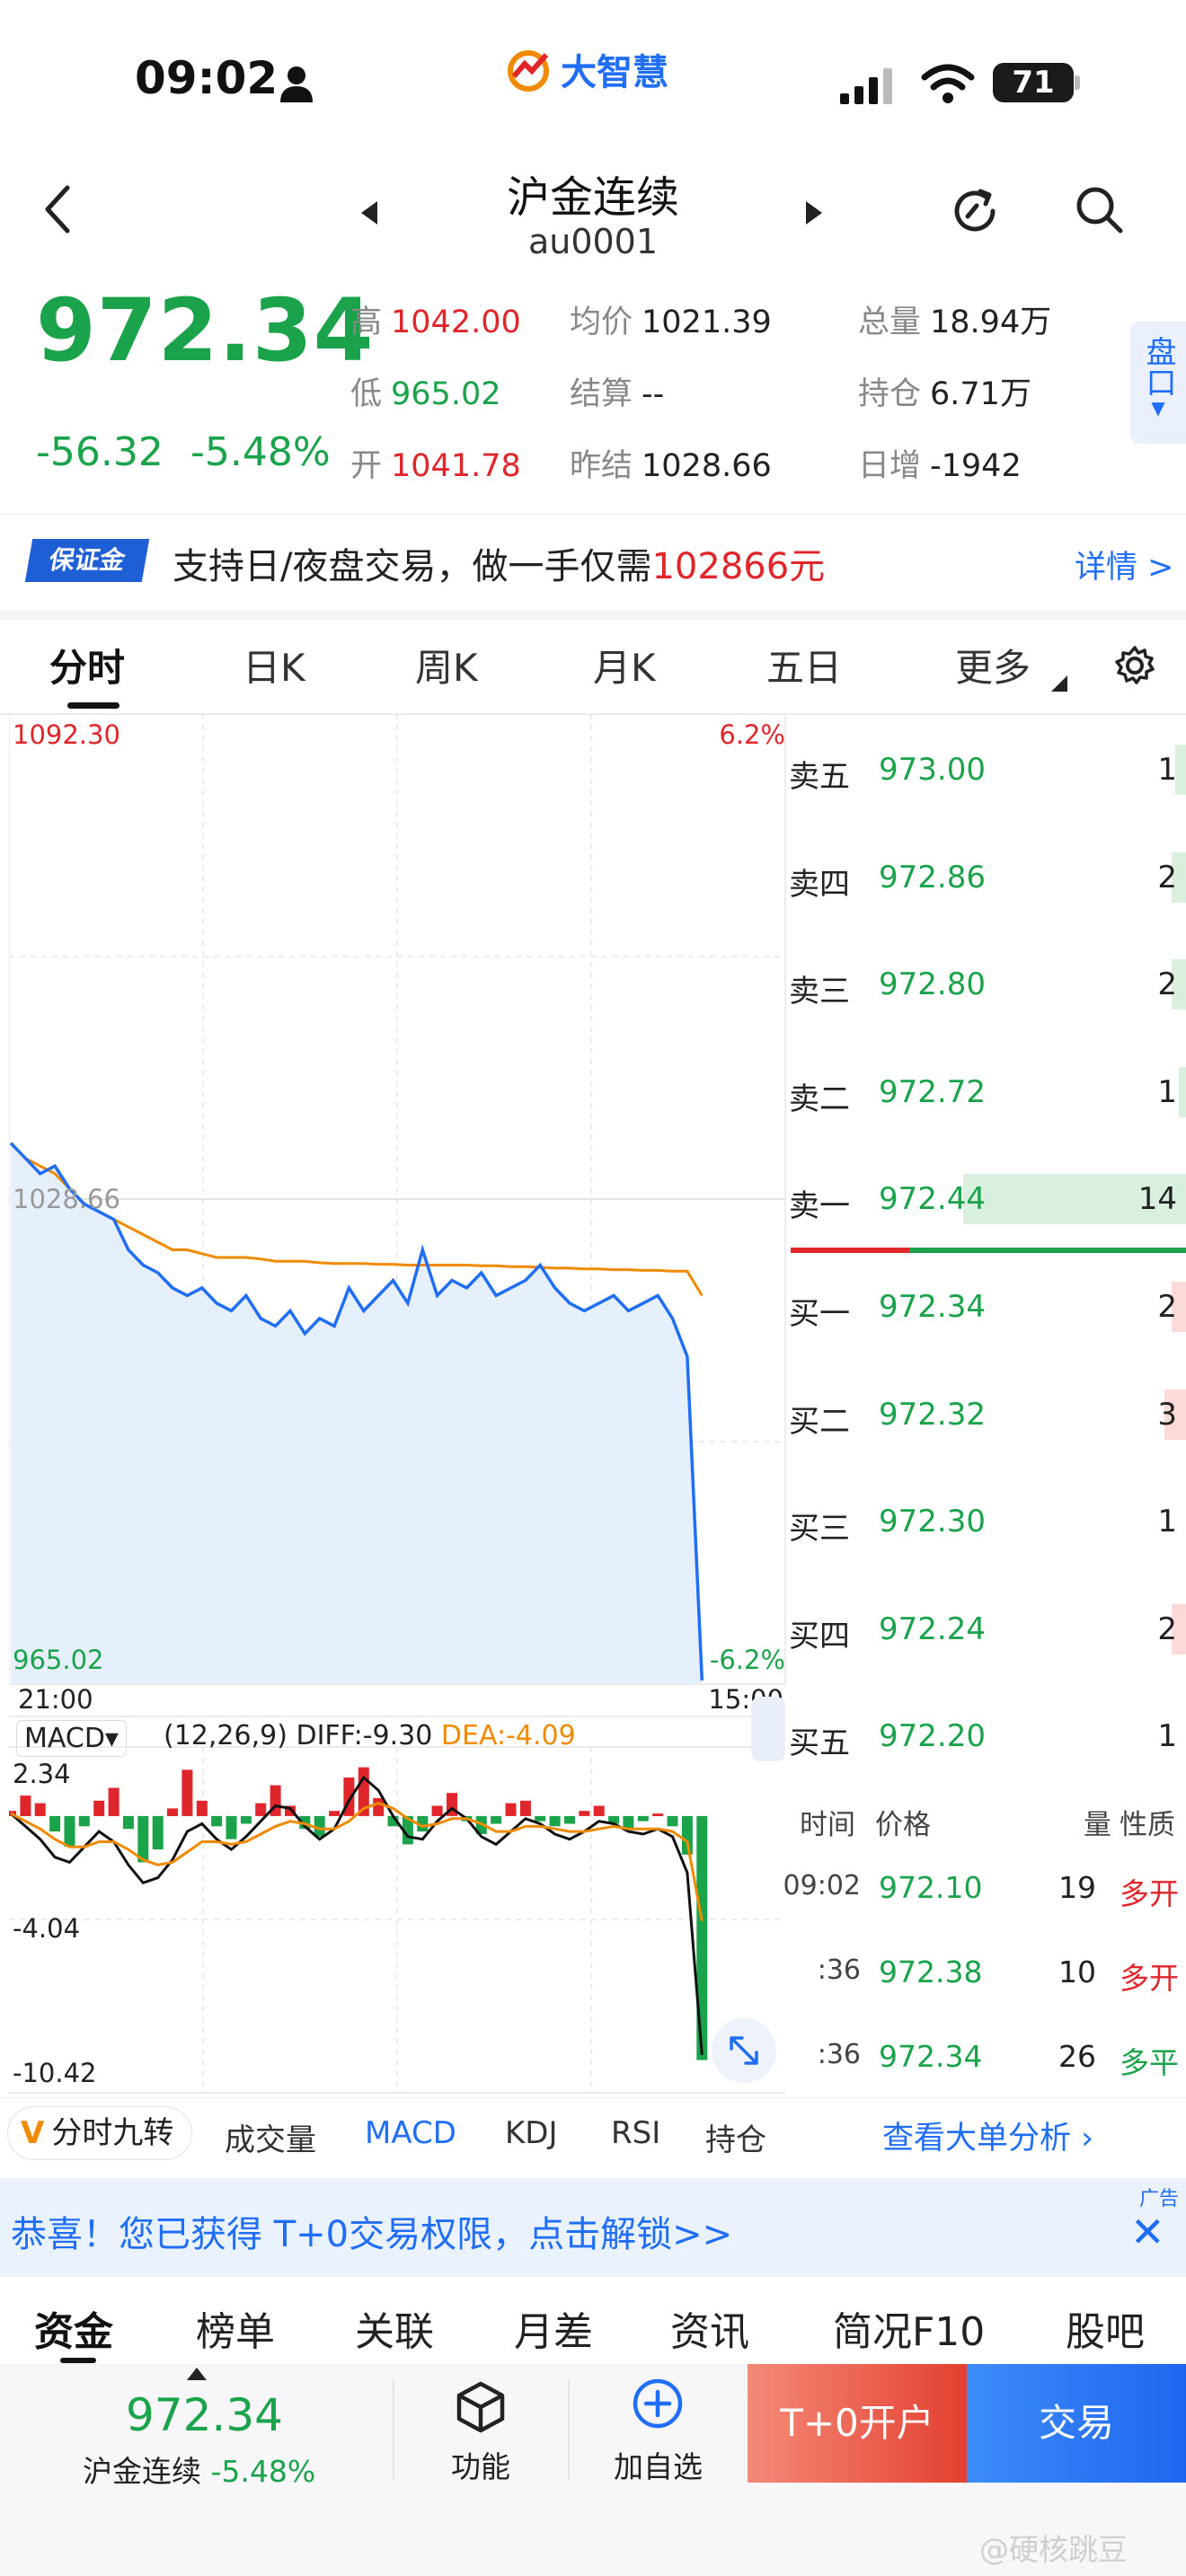 The height and width of the screenshot is (2576, 1186). What do you see at coordinates (100, 452) in the screenshot?
I see `price-change: -56.32` at bounding box center [100, 452].